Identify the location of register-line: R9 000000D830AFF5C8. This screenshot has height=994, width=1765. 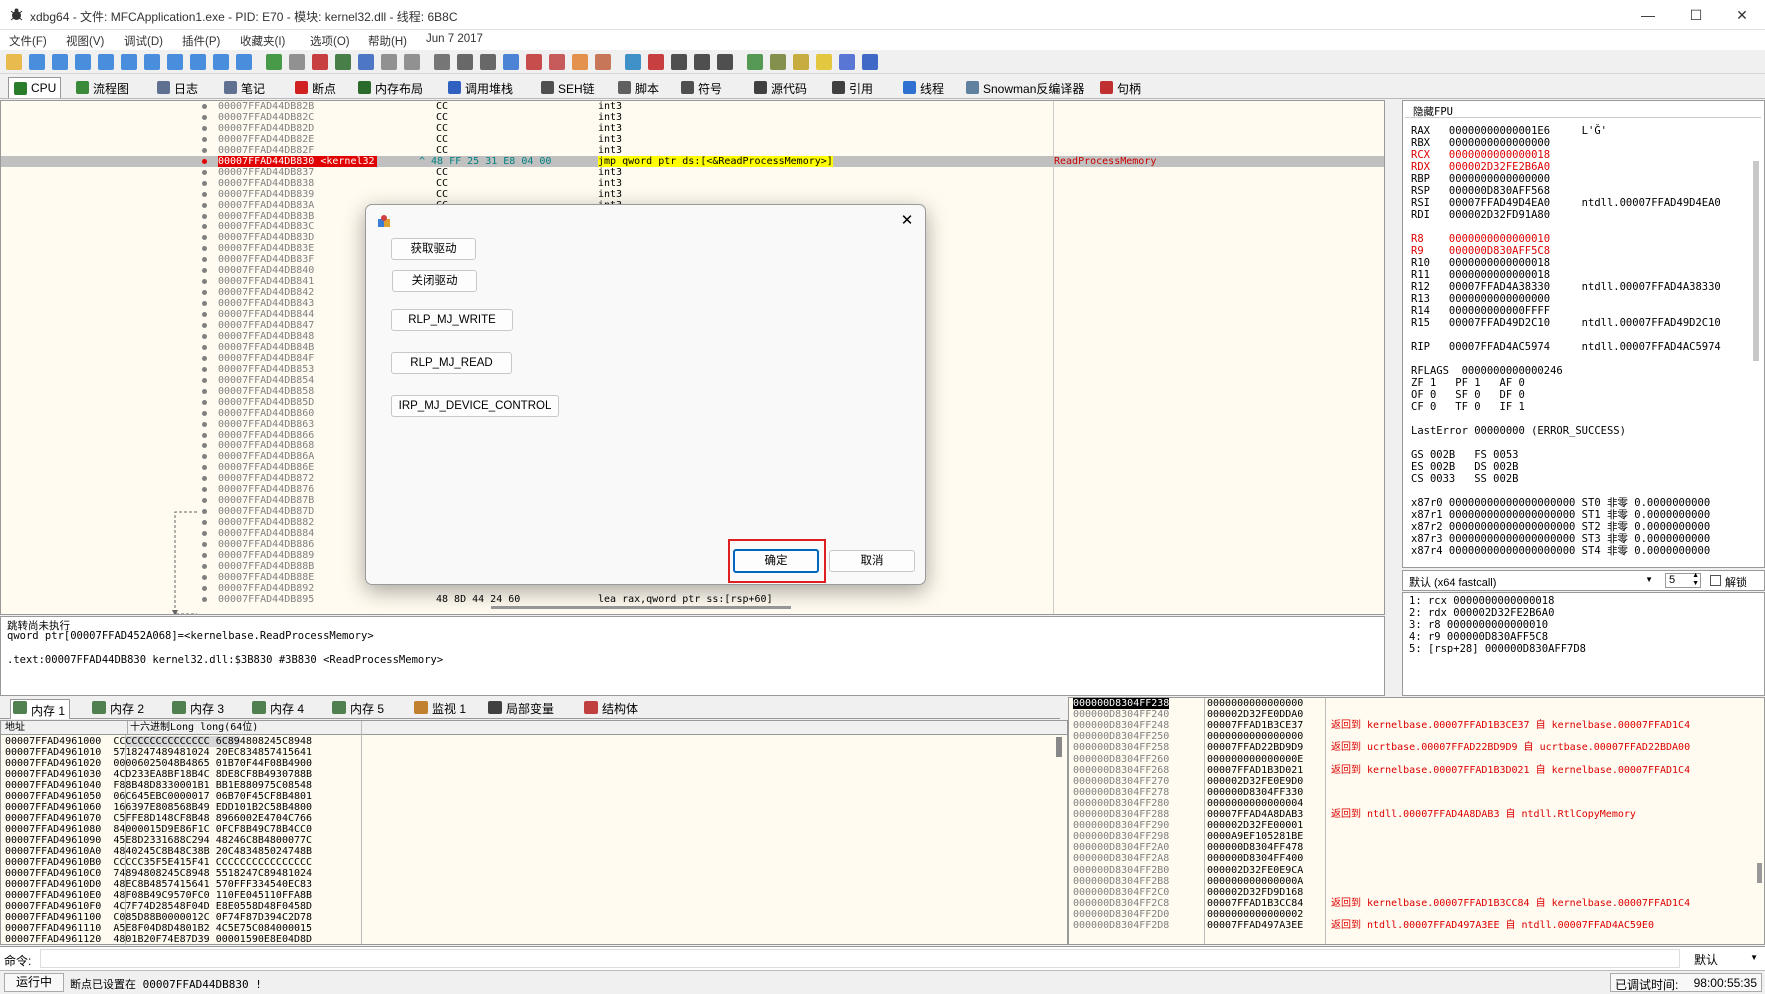
(1480, 251).